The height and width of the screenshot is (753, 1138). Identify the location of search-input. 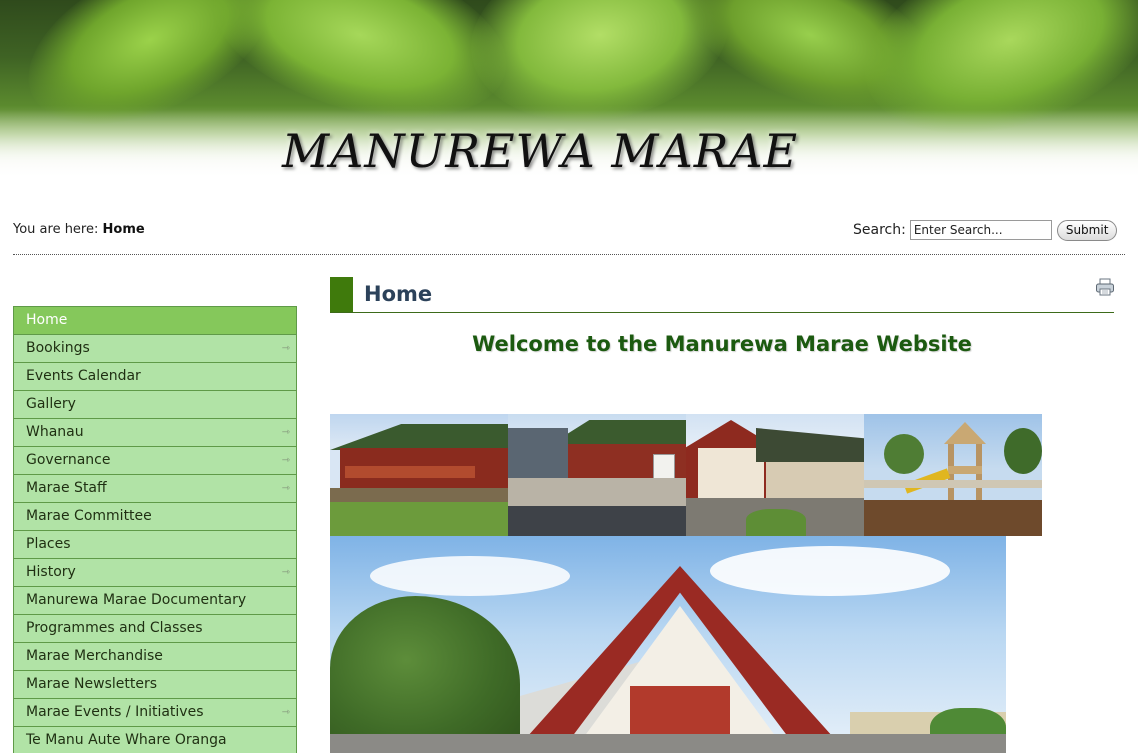
(980, 230).